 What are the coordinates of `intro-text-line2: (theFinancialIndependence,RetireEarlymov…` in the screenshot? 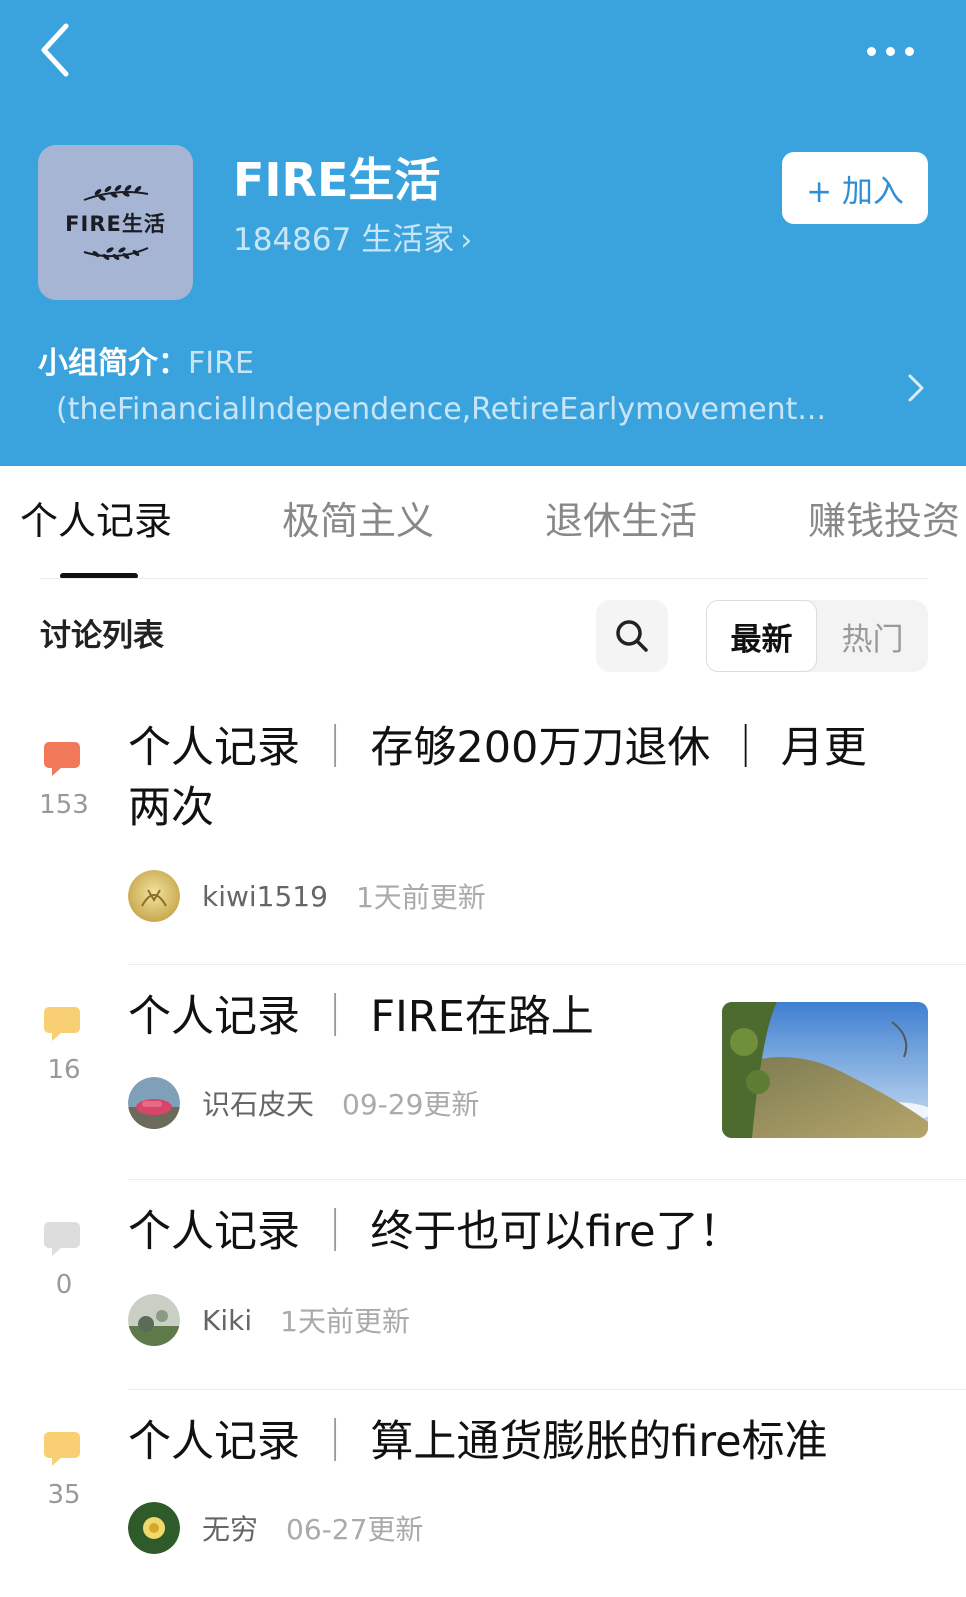 It's located at (441, 409).